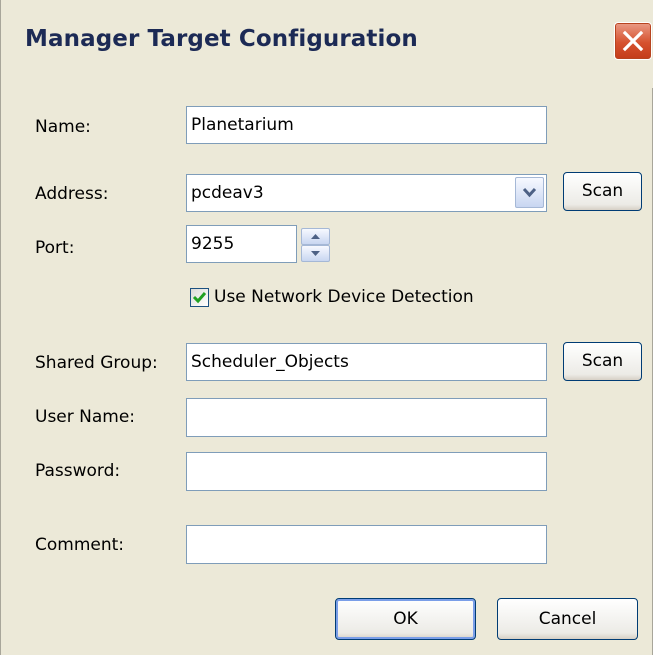 Image resolution: width=653 pixels, height=655 pixels. I want to click on name-label: Name:, so click(63, 127).